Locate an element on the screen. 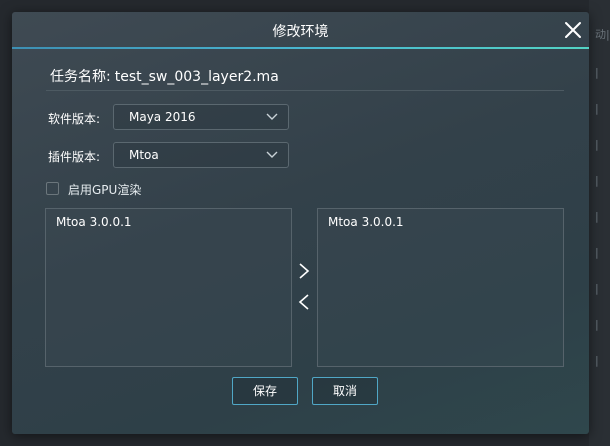  task-name-row: 任务名称: test_sw_003_layer2.ma is located at coordinates (164, 76).